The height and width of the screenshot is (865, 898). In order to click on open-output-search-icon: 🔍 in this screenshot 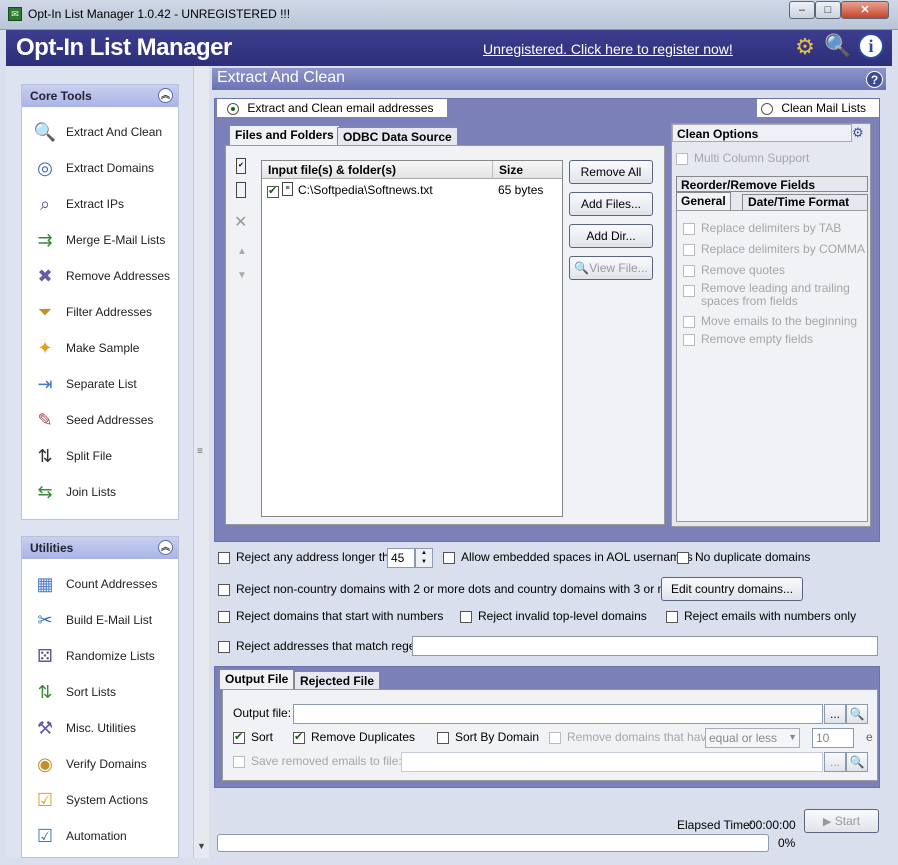, I will do `click(857, 714)`.